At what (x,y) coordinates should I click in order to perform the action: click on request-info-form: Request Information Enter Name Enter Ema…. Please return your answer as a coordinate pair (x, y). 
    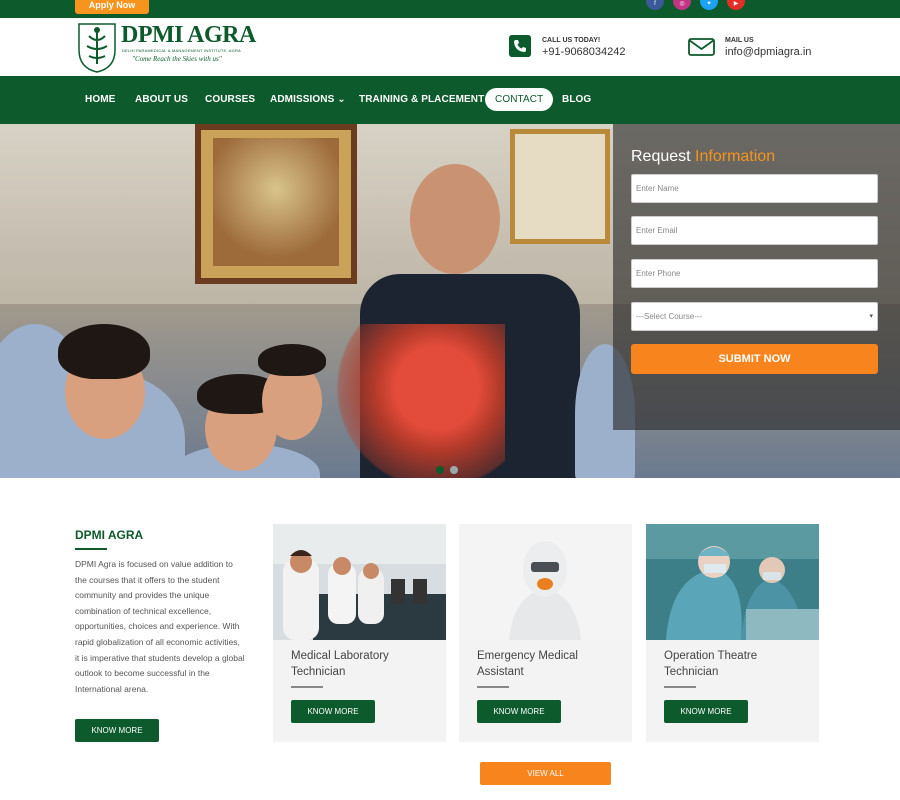
    Looking at the image, I should click on (756, 277).